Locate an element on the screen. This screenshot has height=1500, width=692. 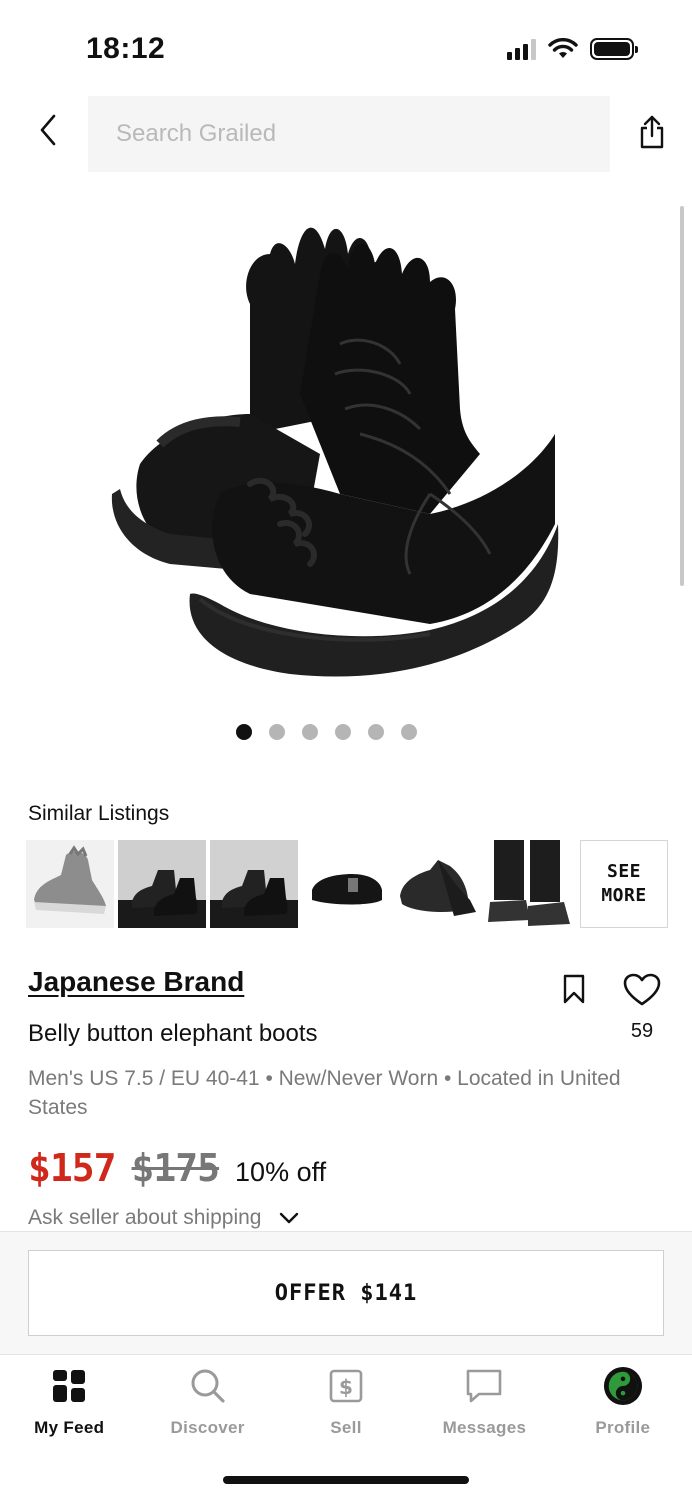
current-price: $157 is located at coordinates (72, 1168).